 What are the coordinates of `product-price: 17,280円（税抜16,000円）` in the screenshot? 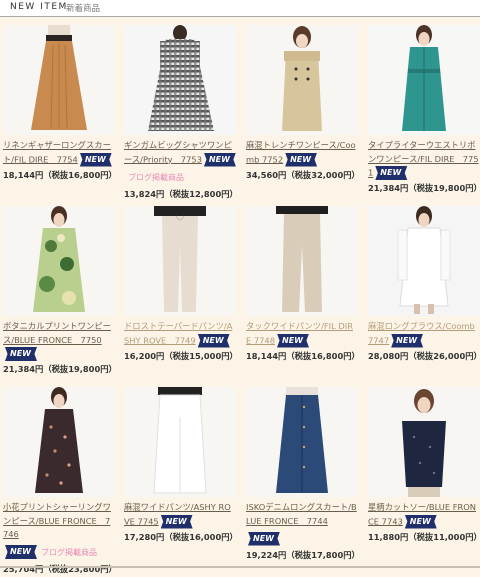 It's located at (181, 536).